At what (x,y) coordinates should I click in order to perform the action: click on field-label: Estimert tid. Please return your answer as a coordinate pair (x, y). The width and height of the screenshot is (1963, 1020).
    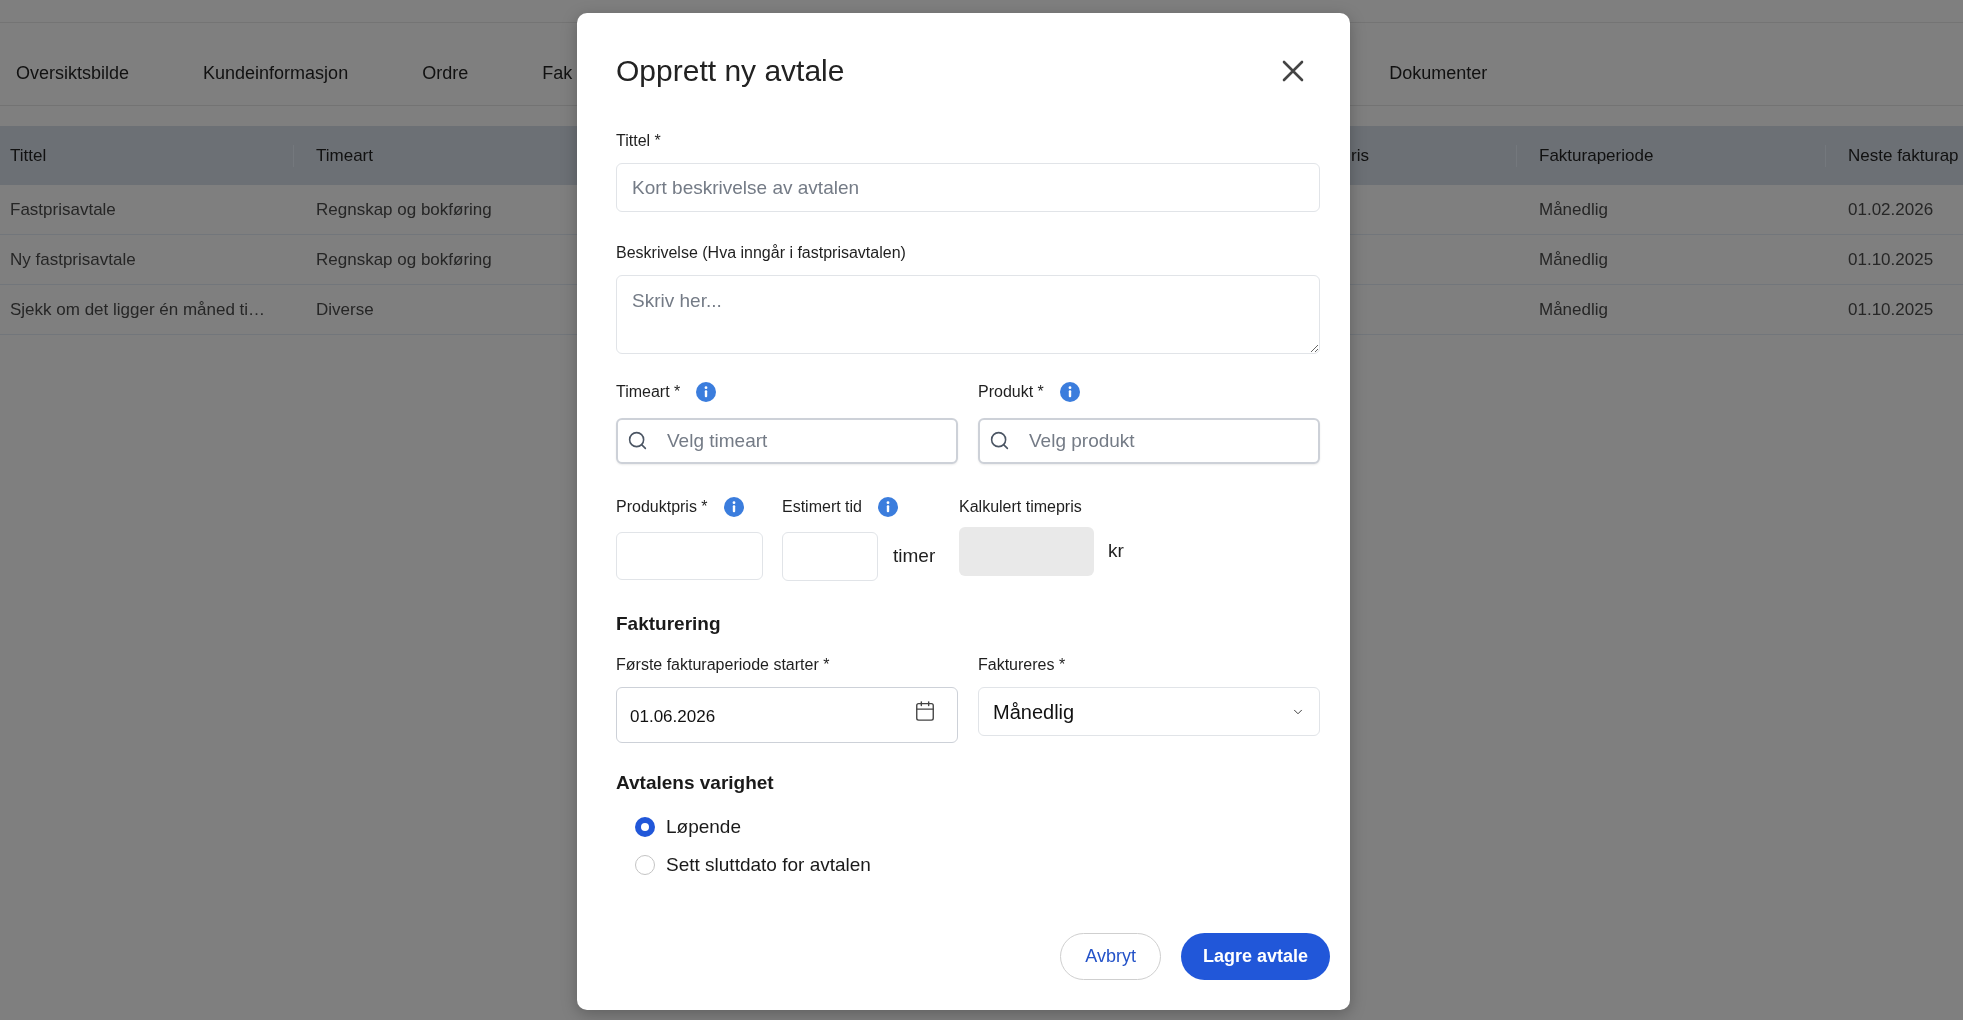
    Looking at the image, I should click on (822, 507).